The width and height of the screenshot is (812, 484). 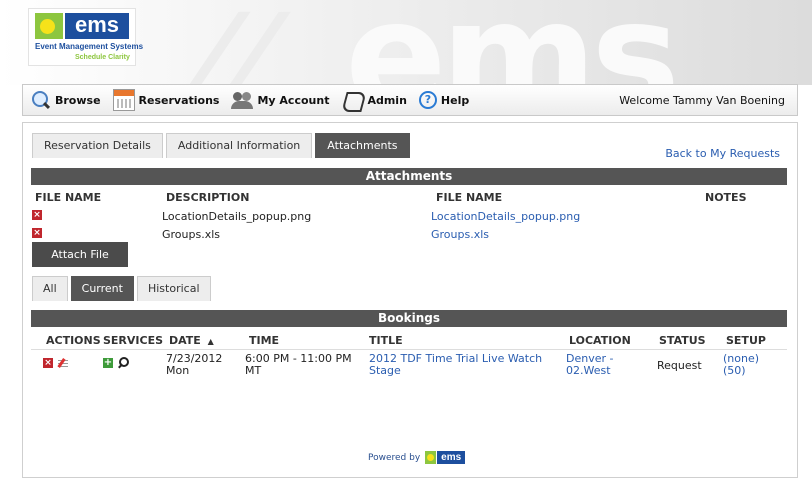 What do you see at coordinates (179, 100) in the screenshot?
I see `nav-reservations-label: Reservations` at bounding box center [179, 100].